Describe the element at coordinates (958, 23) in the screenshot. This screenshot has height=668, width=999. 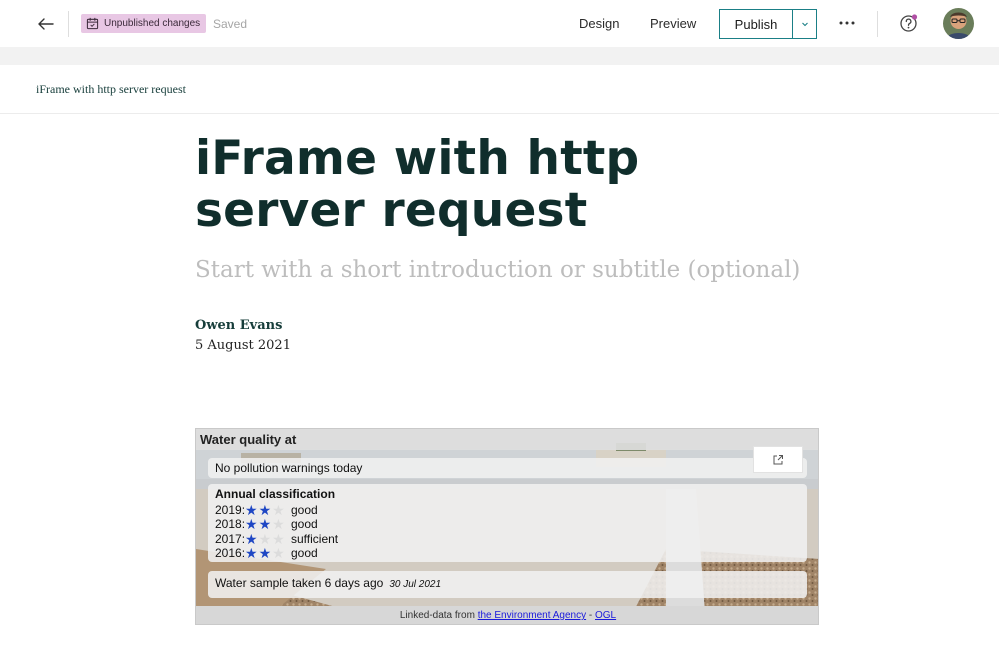
I see `user-avatar` at that location.